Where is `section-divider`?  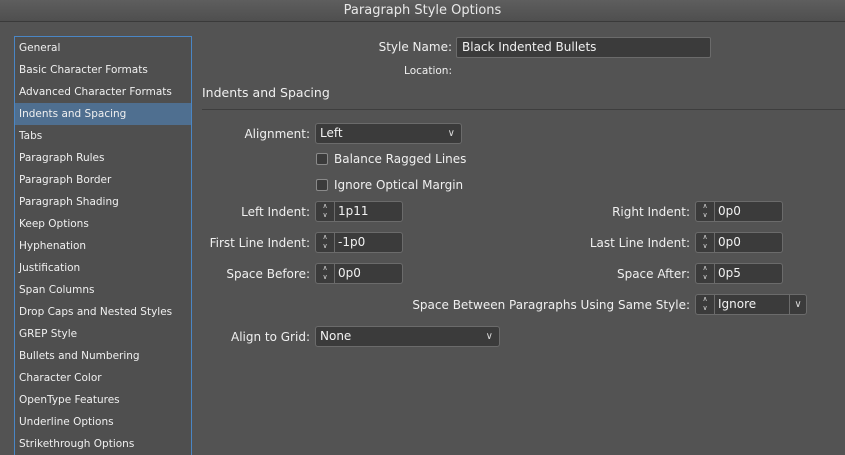
section-divider is located at coordinates (523, 109).